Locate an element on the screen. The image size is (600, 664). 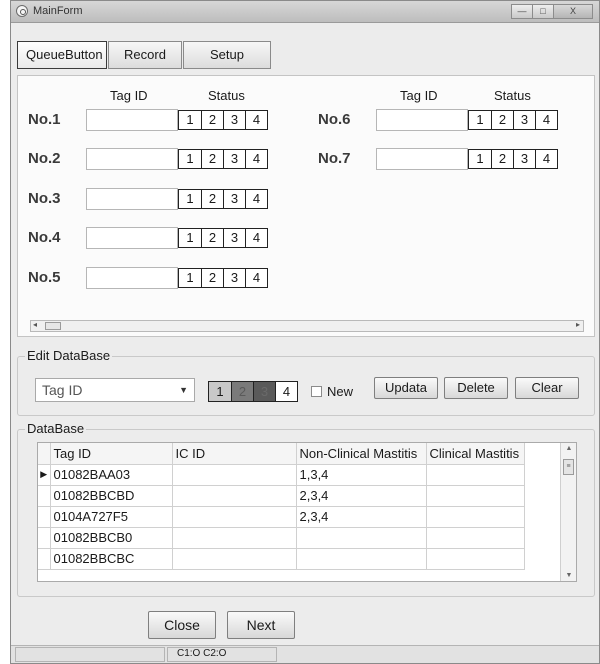
queue-status-4: 1 2 3 4 is located at coordinates (223, 238).